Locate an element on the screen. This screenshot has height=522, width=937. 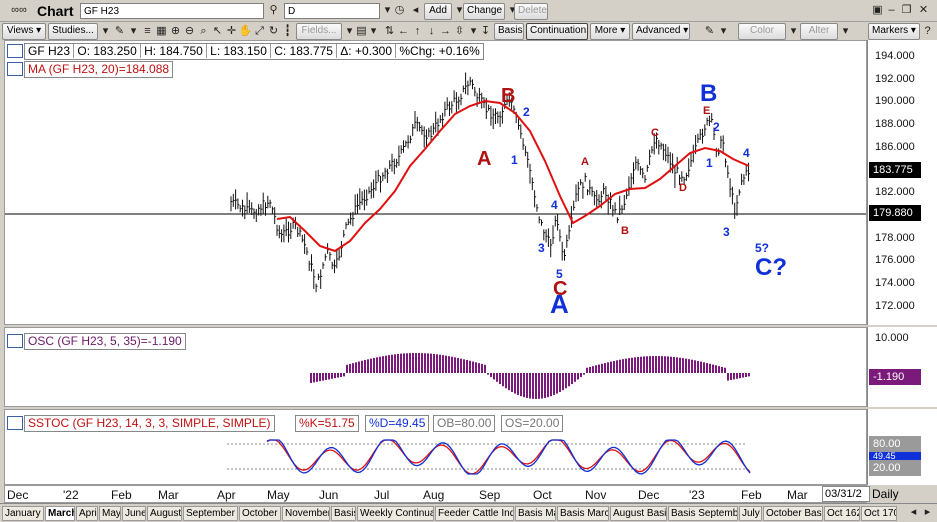
price-axis-label: 192.000 is located at coordinates (895, 78).